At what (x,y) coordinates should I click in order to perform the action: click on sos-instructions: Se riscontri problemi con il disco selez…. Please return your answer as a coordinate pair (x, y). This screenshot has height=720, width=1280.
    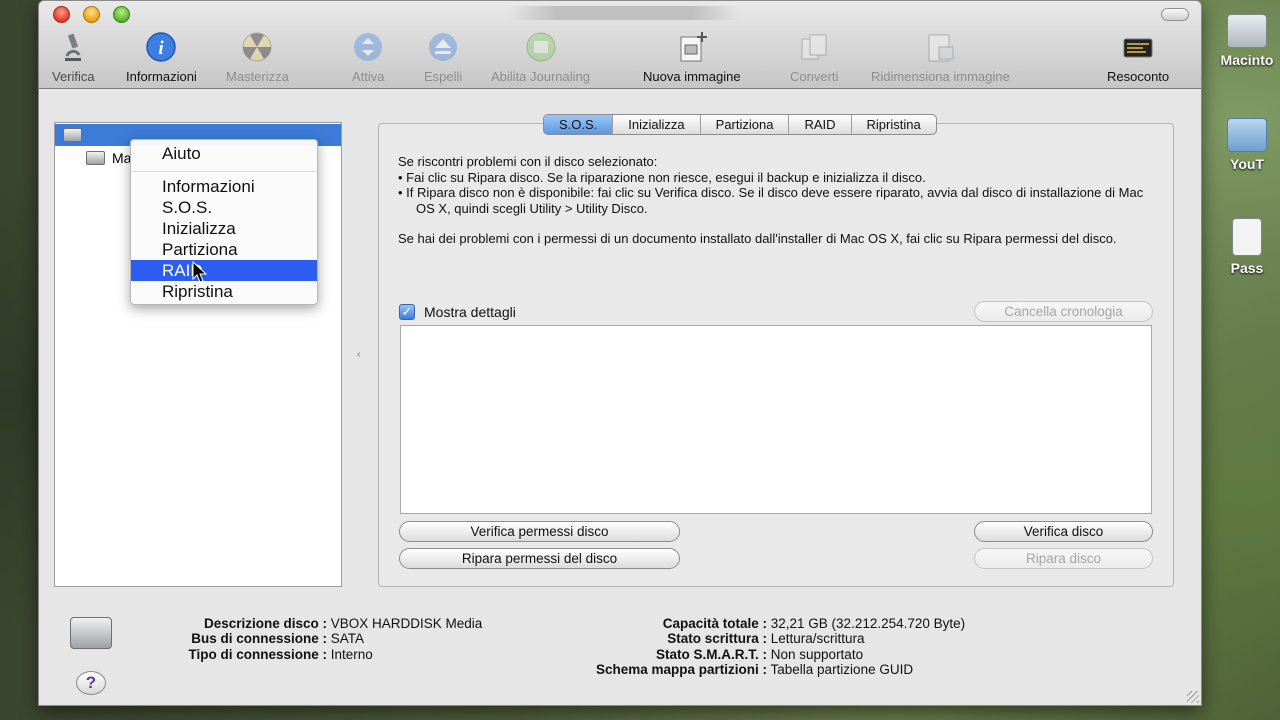
    Looking at the image, I should click on (778, 200).